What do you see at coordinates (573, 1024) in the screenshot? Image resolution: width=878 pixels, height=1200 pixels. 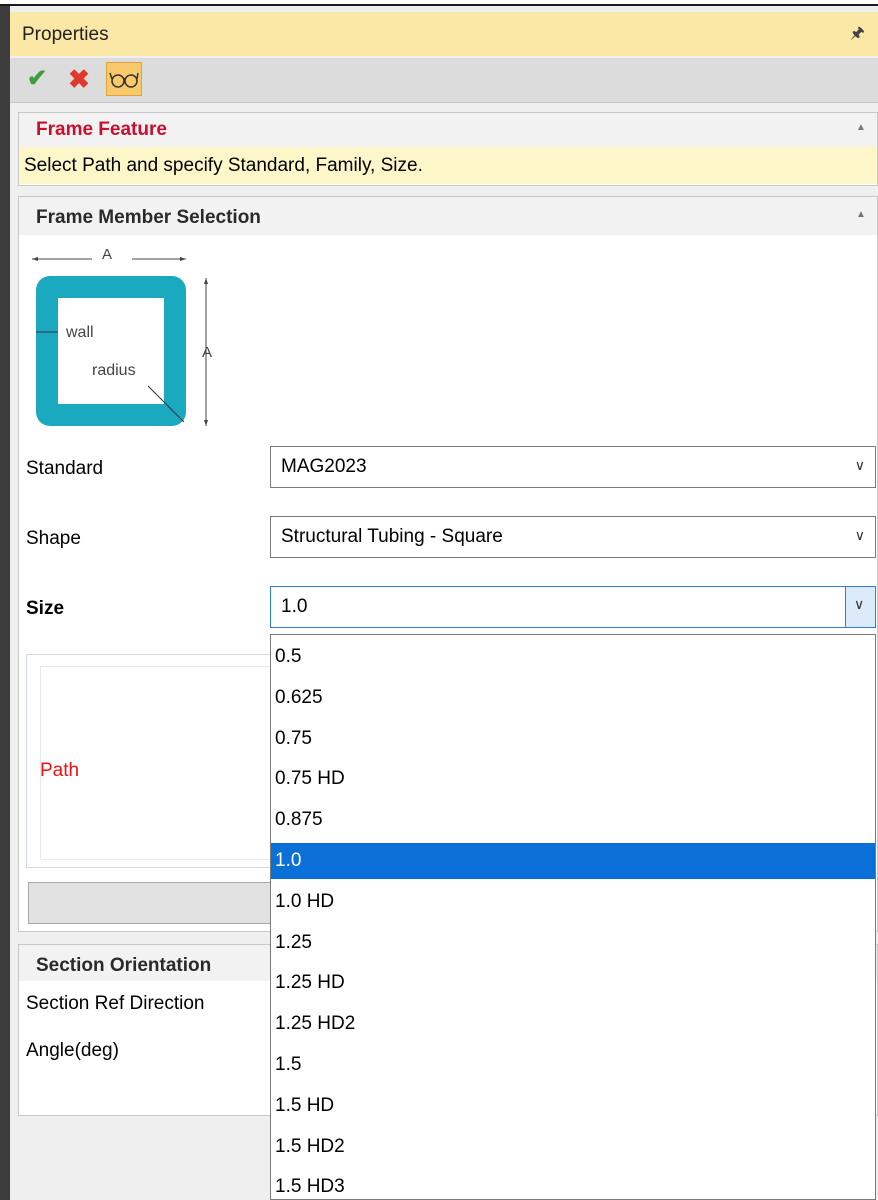 I see `size-option: 1.25 HD2` at bounding box center [573, 1024].